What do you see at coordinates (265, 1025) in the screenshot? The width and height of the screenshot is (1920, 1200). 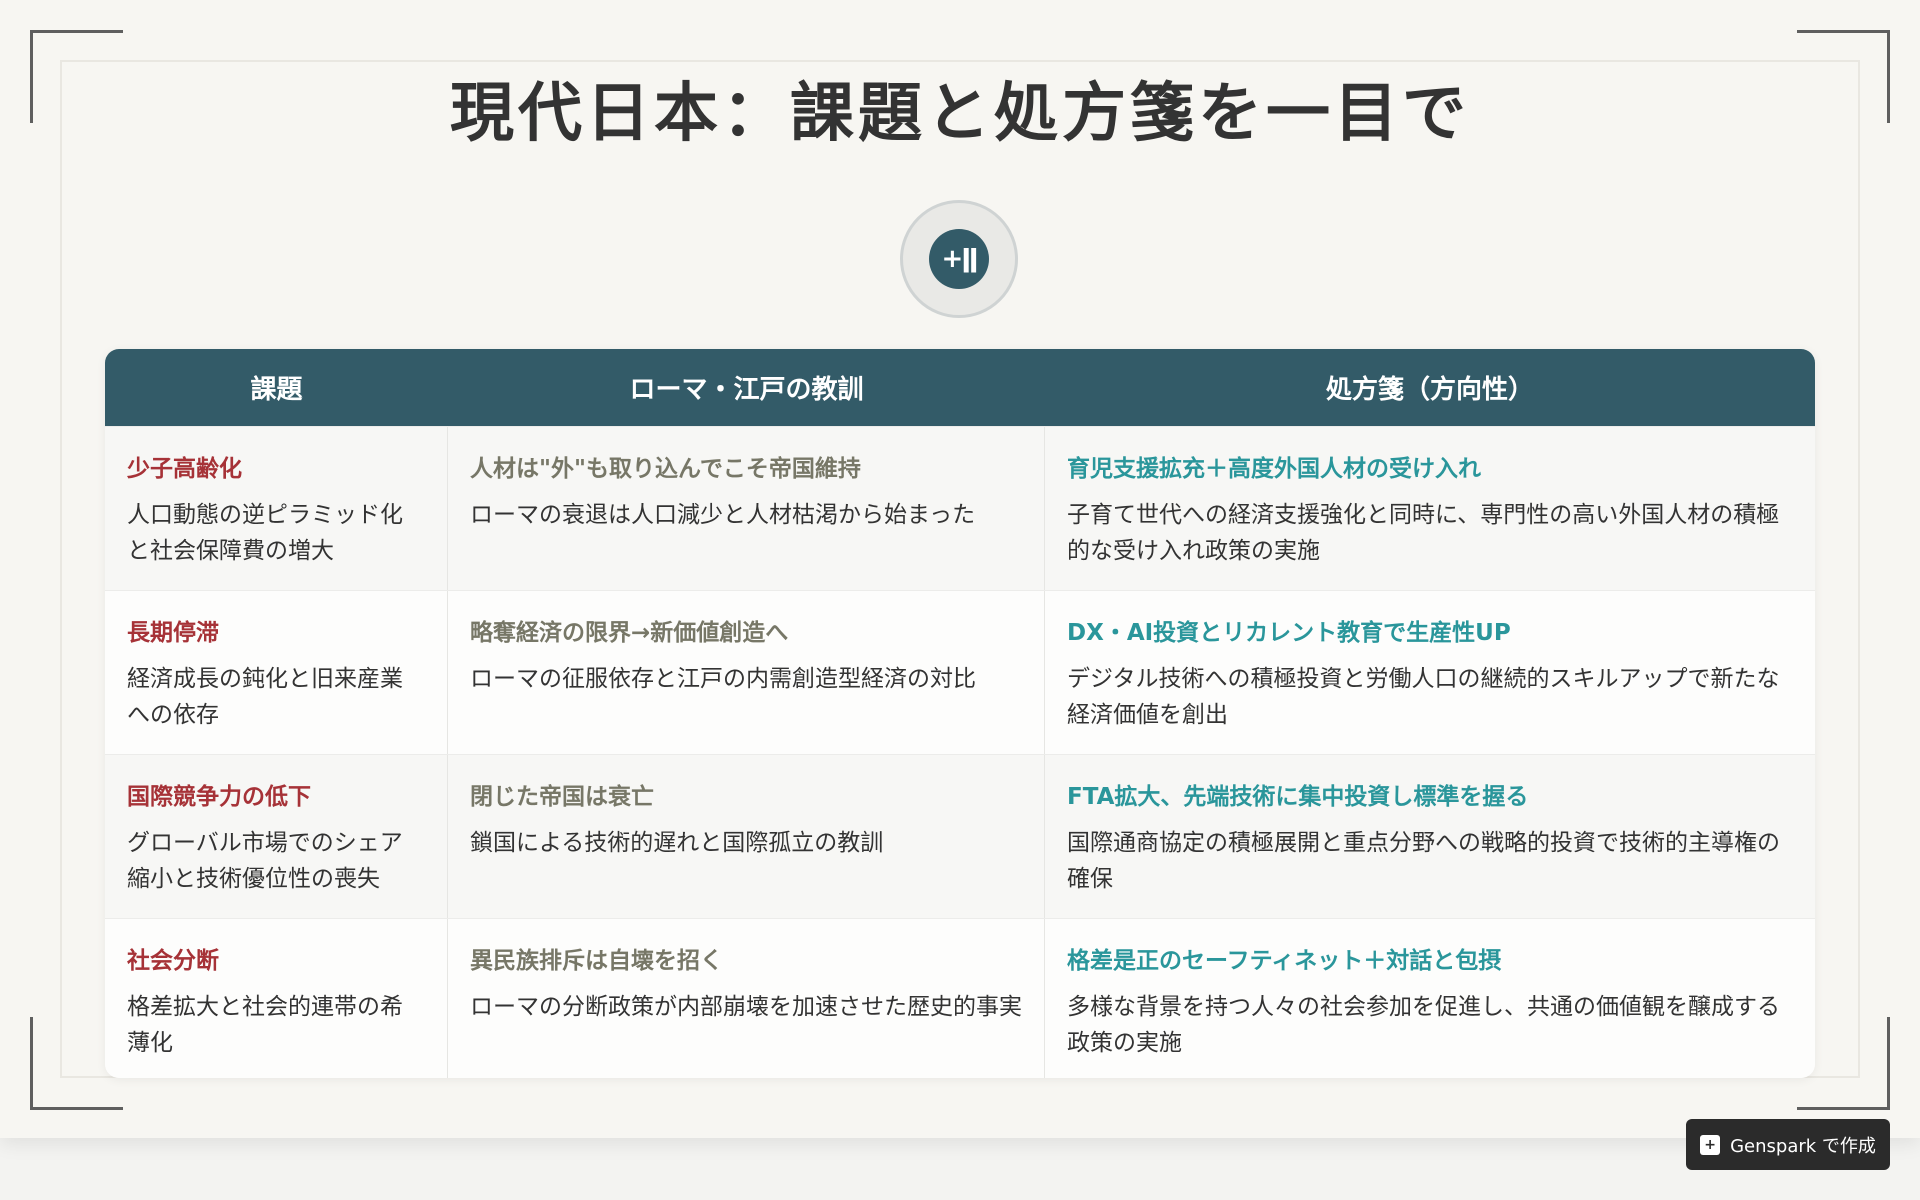 I see `issue-desc: 格差拡大と社会的連帯の希薄化` at bounding box center [265, 1025].